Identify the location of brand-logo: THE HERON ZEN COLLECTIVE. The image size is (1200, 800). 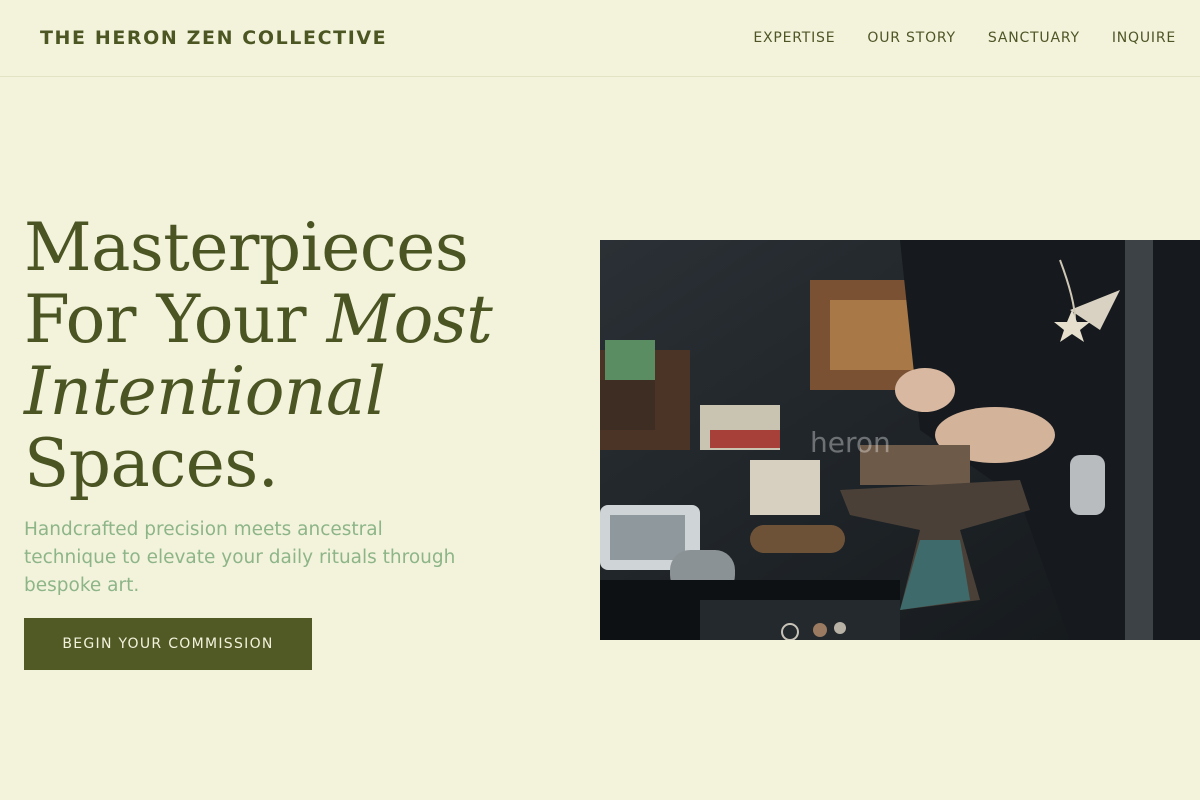
(213, 38).